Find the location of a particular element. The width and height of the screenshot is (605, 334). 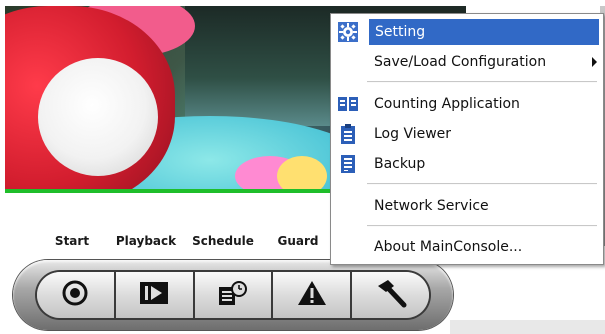

menu-item-counting-label: Counting Application is located at coordinates (447, 104).